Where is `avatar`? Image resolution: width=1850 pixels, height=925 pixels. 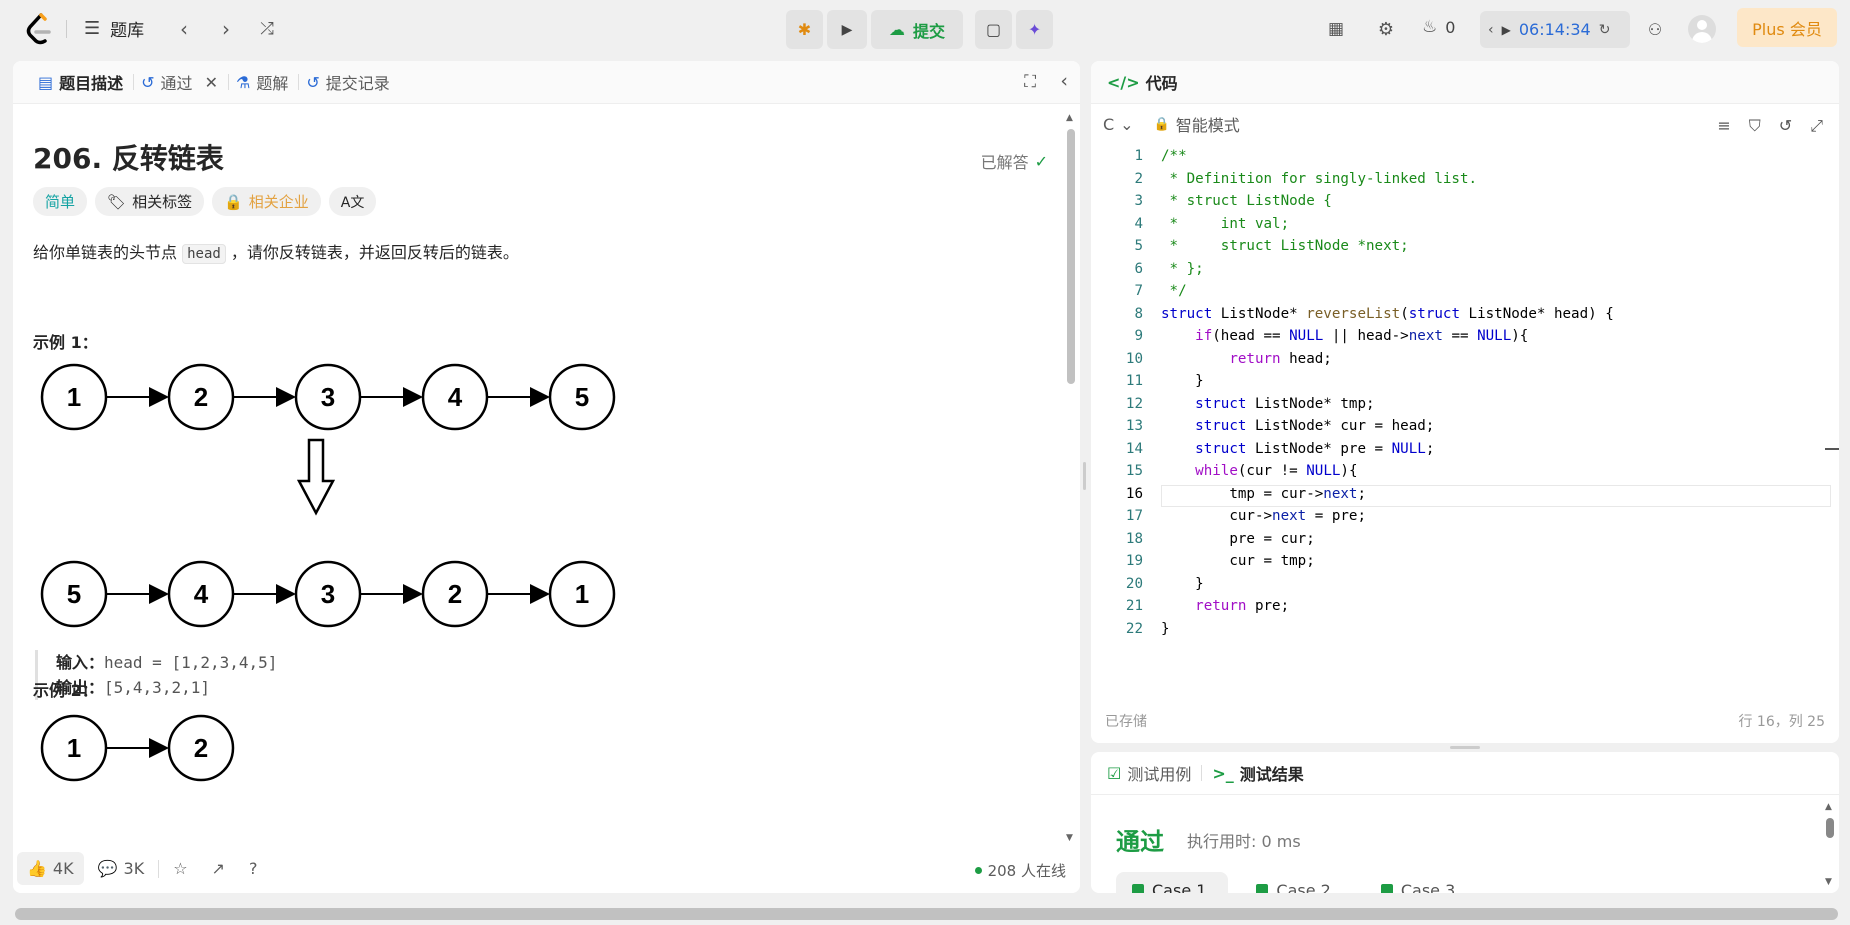 avatar is located at coordinates (1702, 29).